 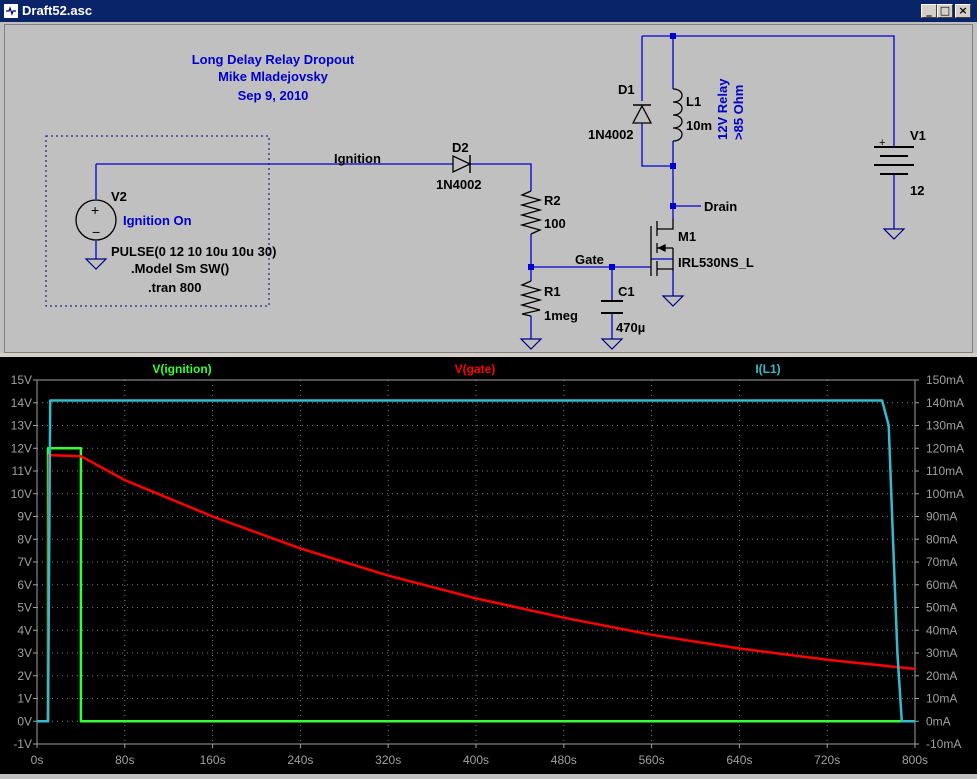 I want to click on d2-diode, so click(x=462, y=164).